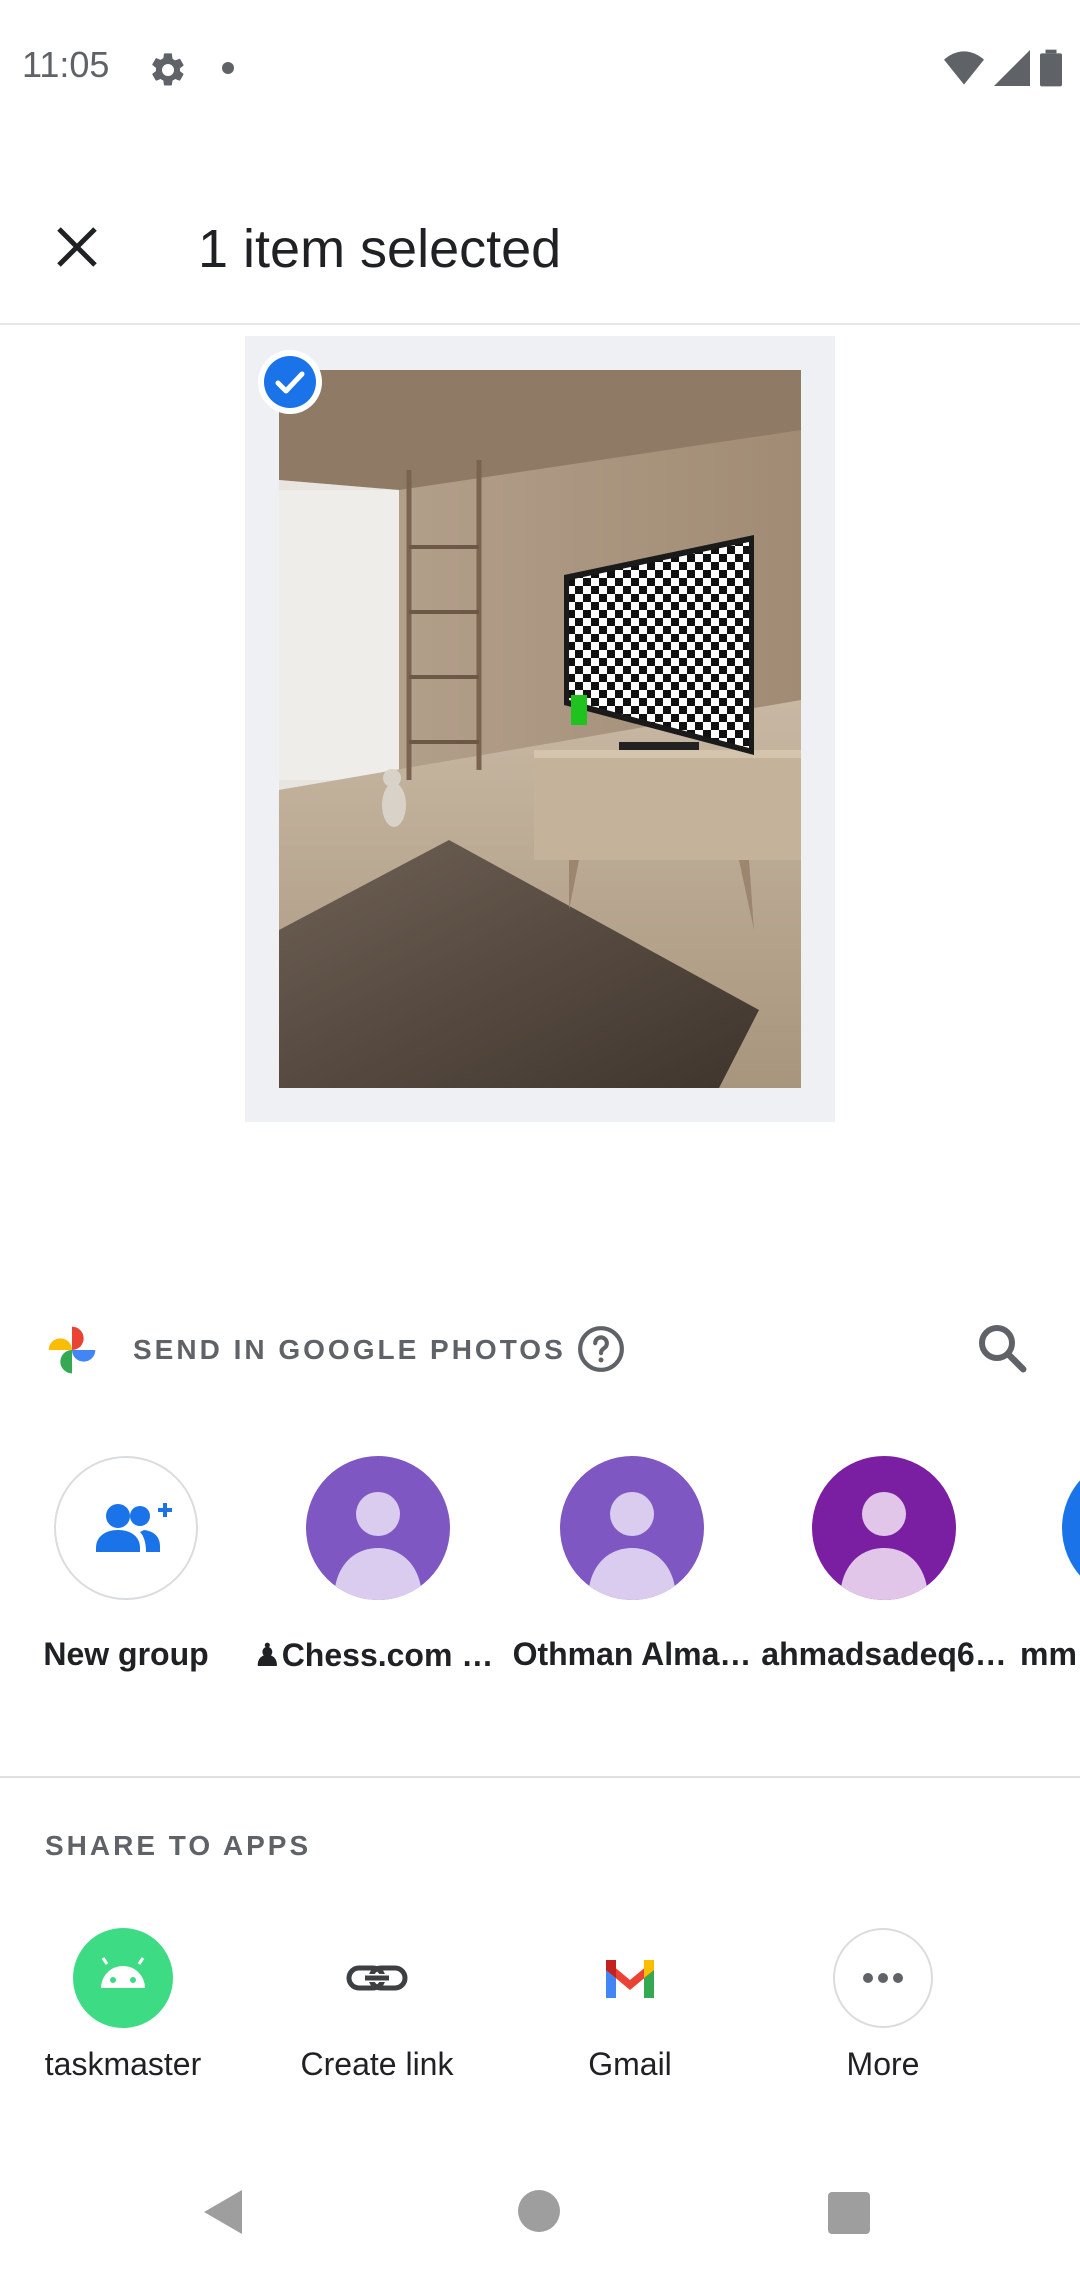 Image resolution: width=1080 pixels, height=2280 pixels. Describe the element at coordinates (539, 2211) in the screenshot. I see `nav-home-button` at that location.